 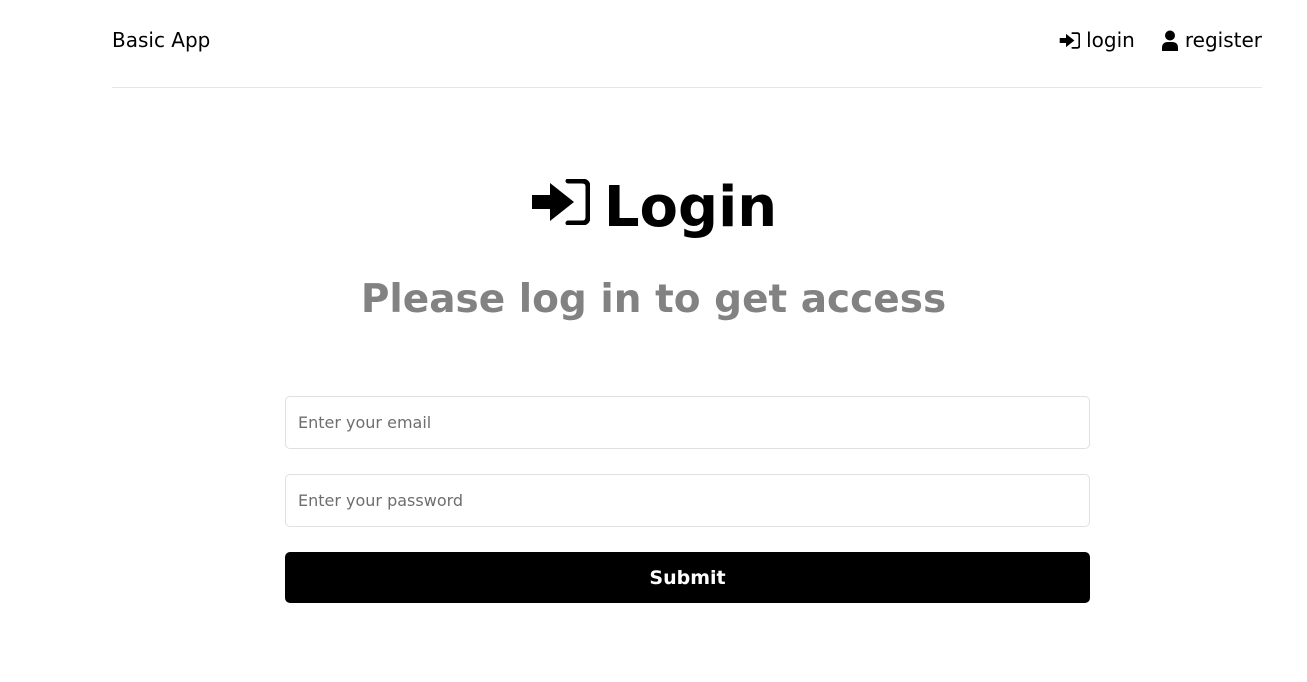 What do you see at coordinates (687, 422) in the screenshot?
I see `email-field` at bounding box center [687, 422].